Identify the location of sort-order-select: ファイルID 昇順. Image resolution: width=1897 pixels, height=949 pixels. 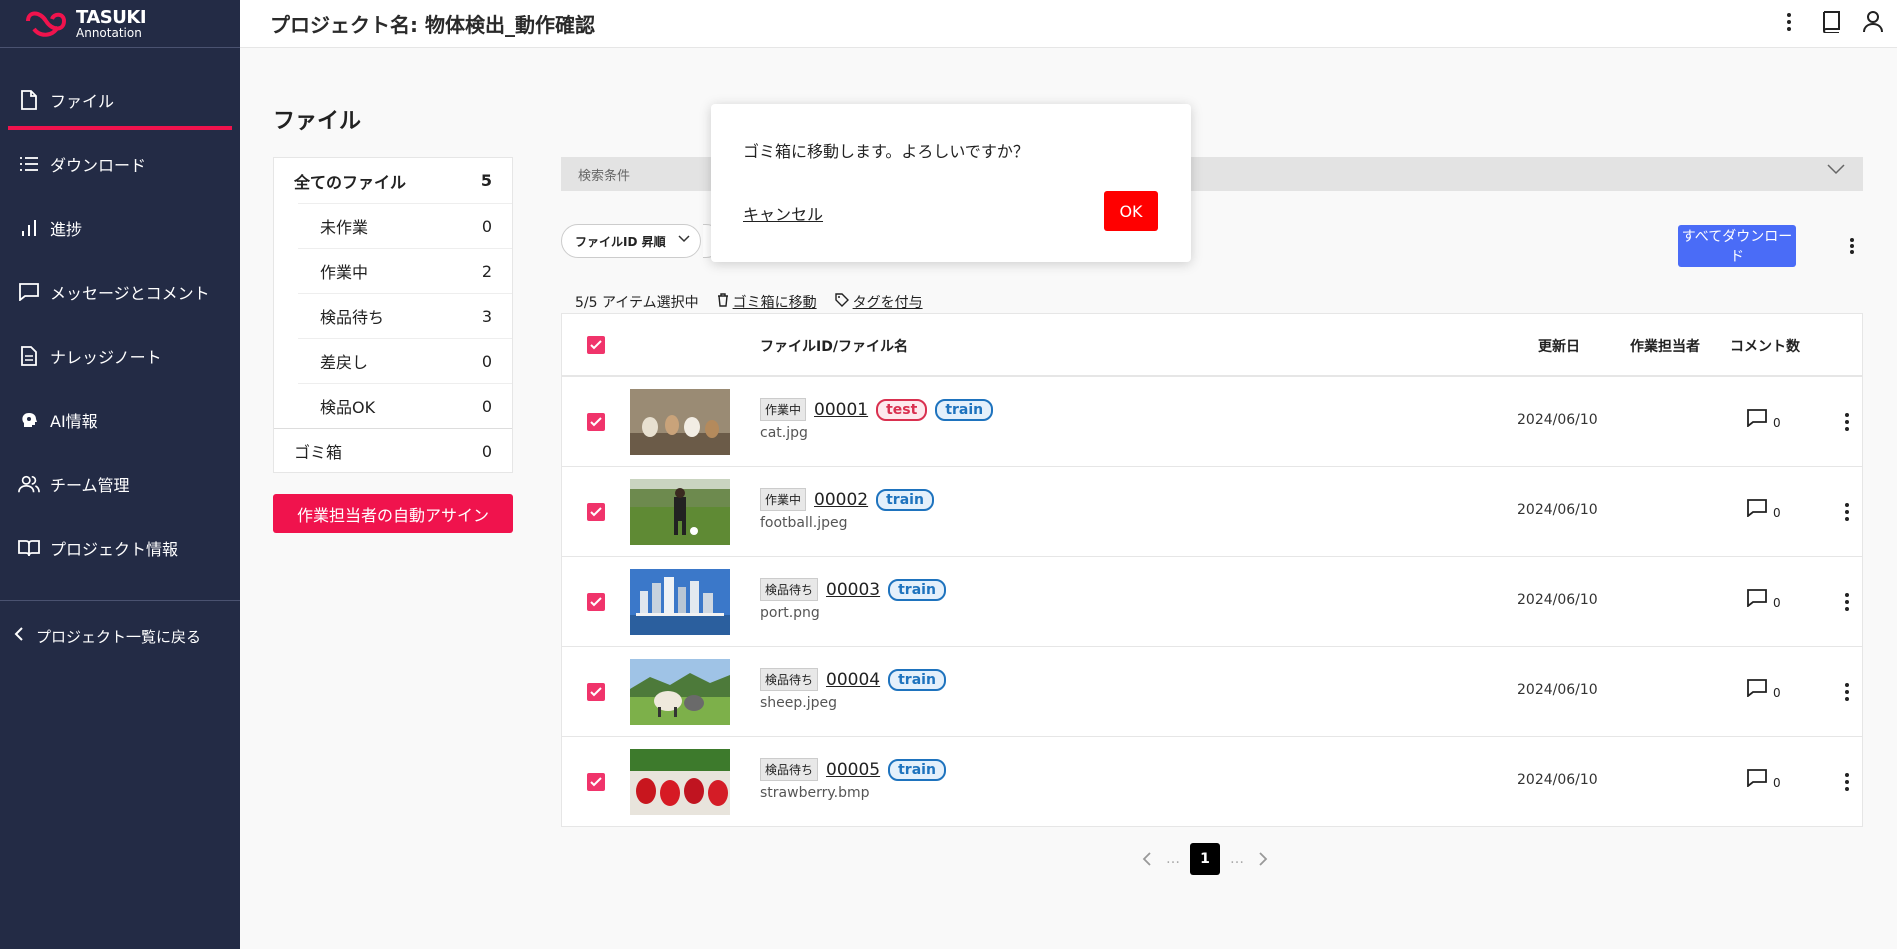
(631, 241).